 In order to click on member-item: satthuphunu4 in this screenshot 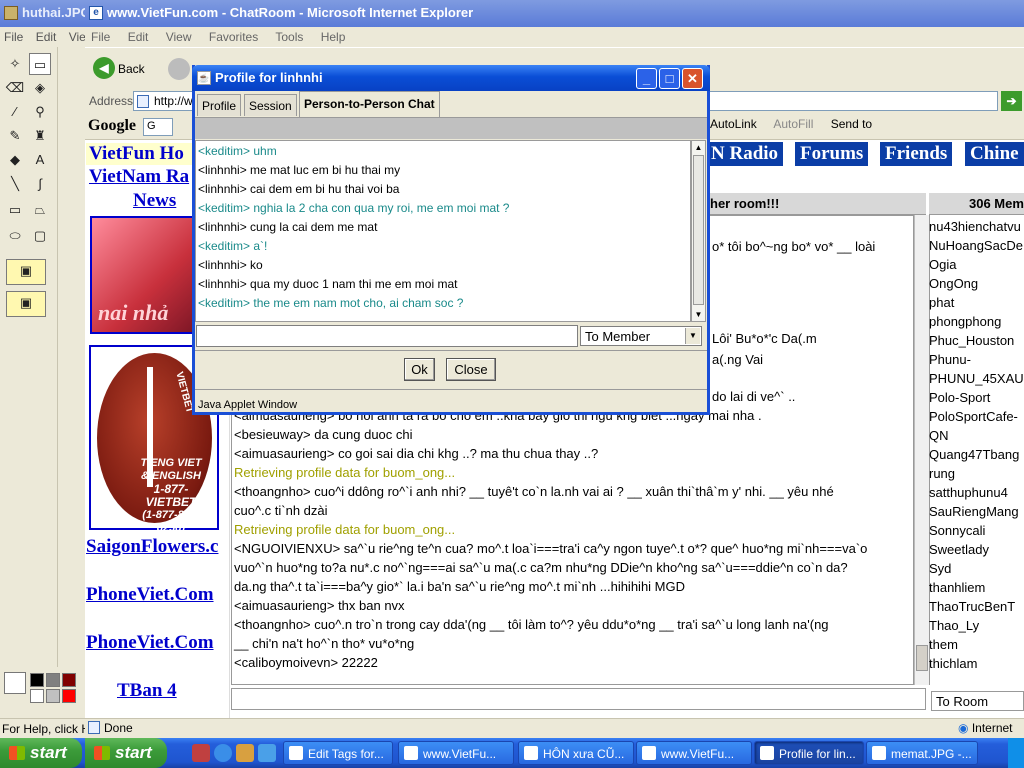, I will do `click(976, 493)`.